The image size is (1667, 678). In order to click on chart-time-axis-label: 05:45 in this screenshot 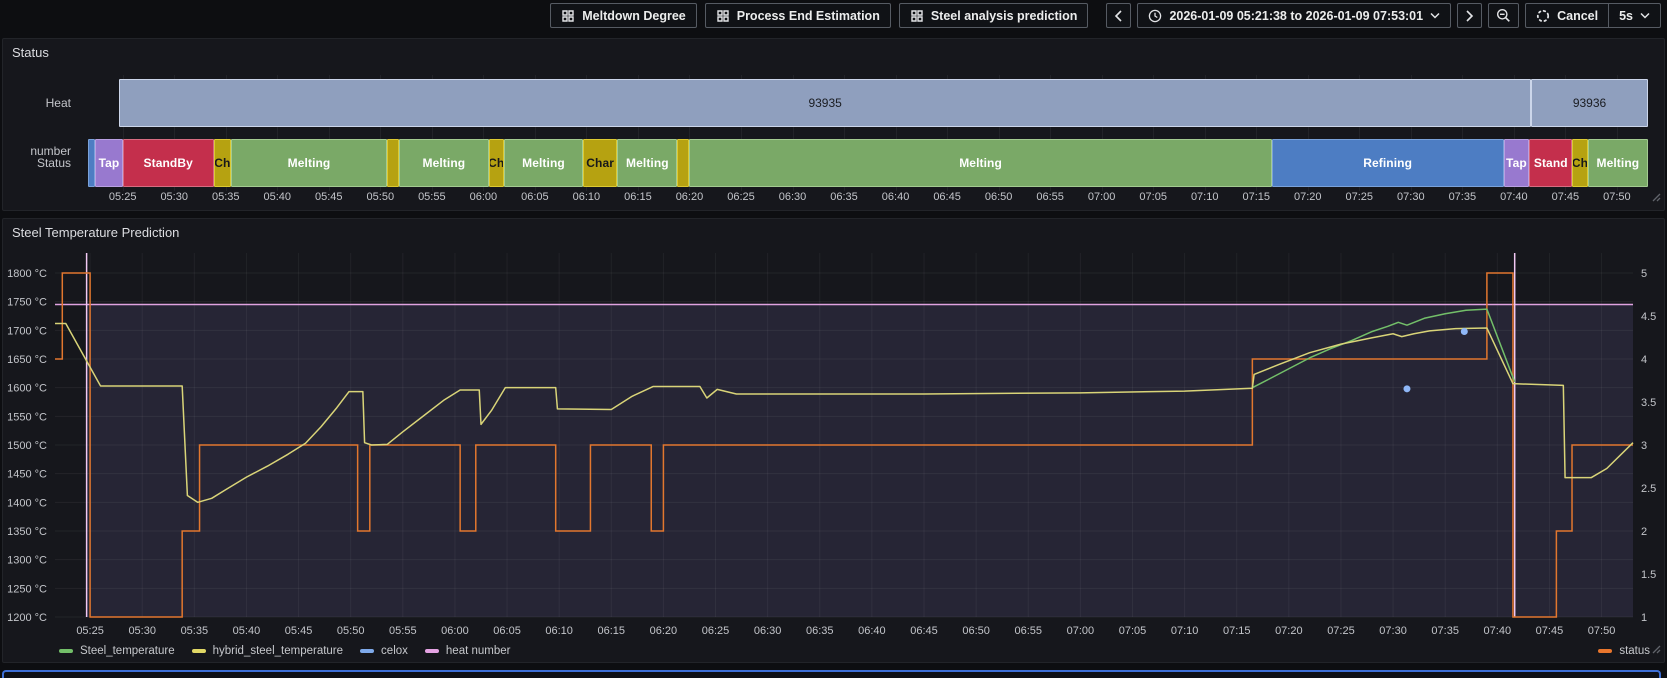, I will do `click(299, 631)`.